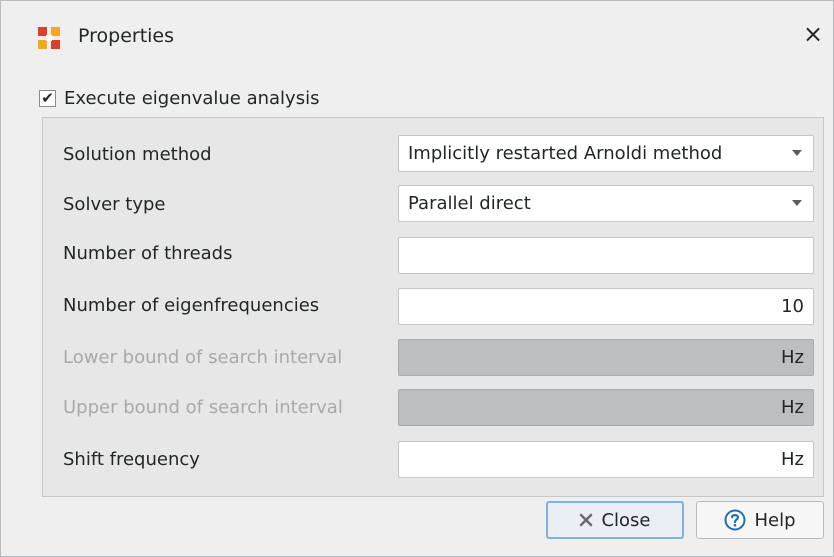 Image resolution: width=834 pixels, height=557 pixels. I want to click on number-of-eigenfrequencies-value: 10, so click(792, 306).